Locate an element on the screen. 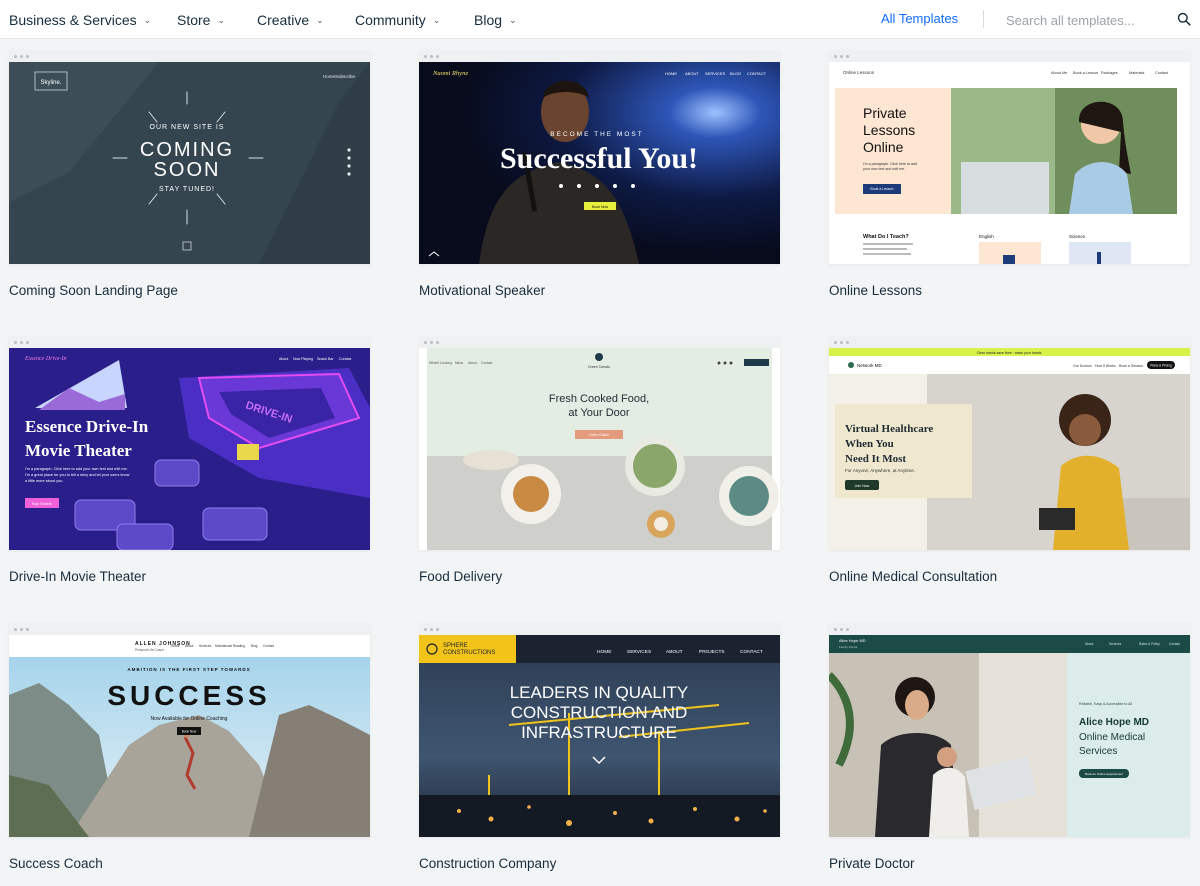 Image resolution: width=1200 pixels, height=886 pixels. preview-cta: Join Now is located at coordinates (862, 486).